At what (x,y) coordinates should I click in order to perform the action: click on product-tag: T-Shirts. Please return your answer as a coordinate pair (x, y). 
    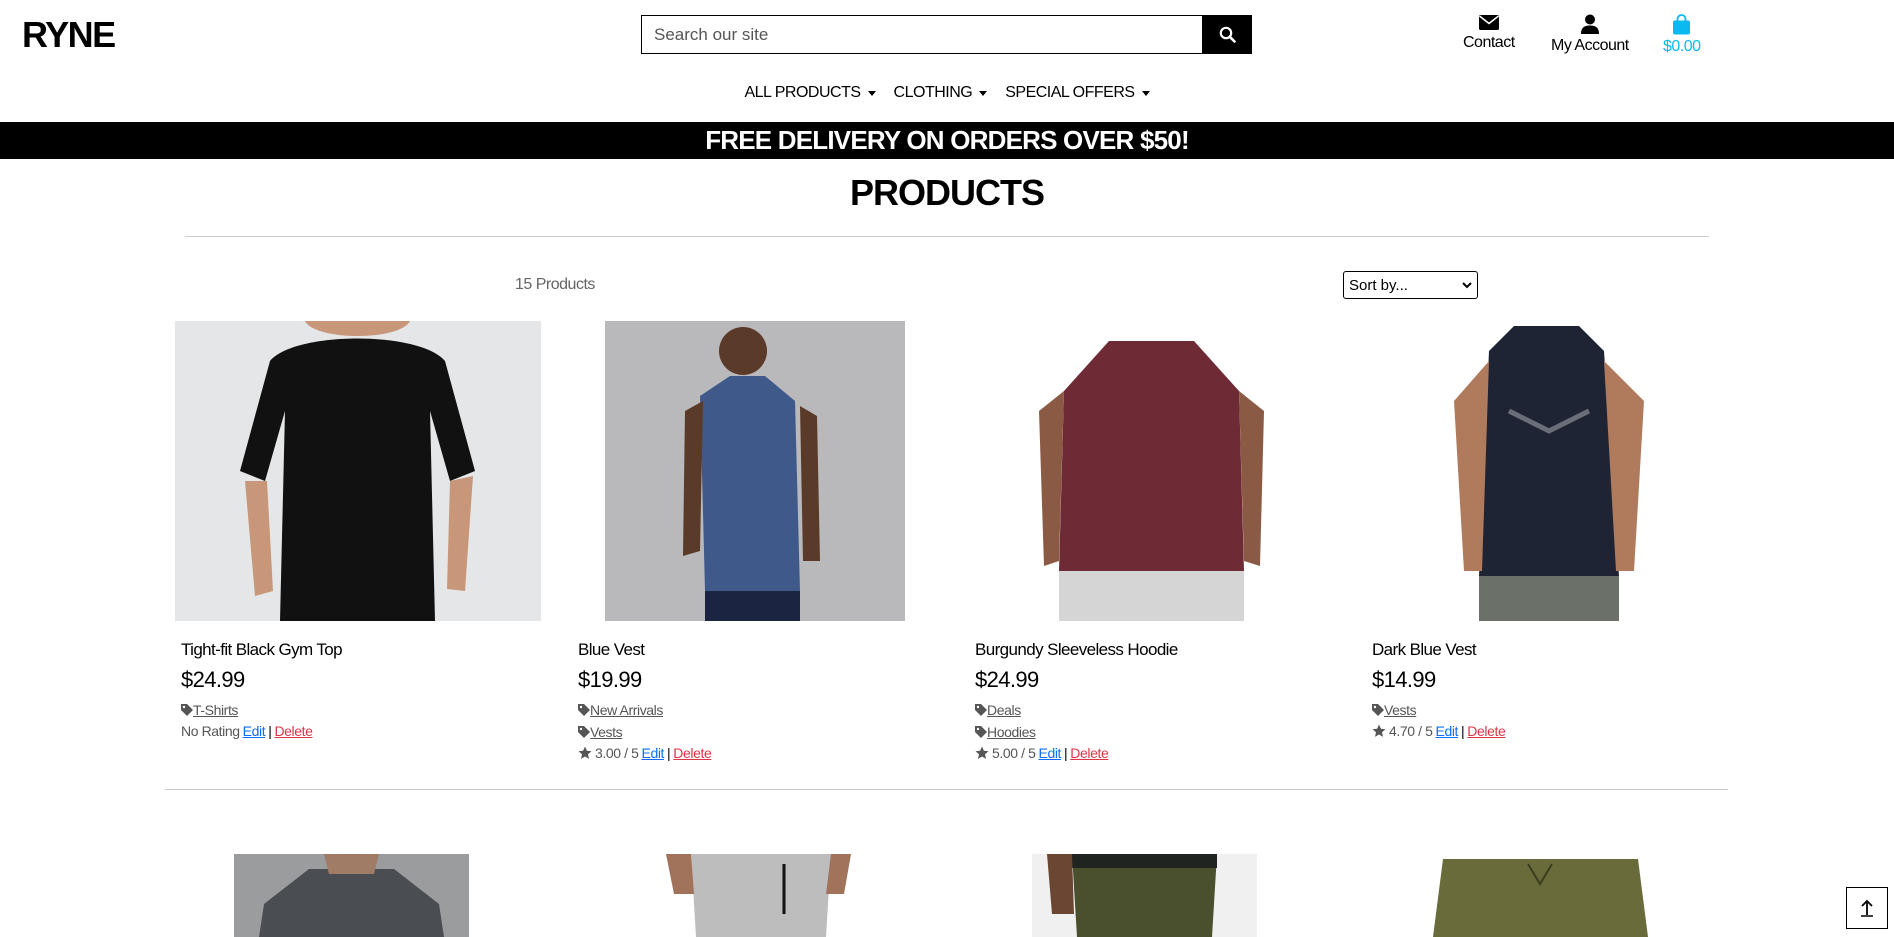
    Looking at the image, I should click on (364, 710).